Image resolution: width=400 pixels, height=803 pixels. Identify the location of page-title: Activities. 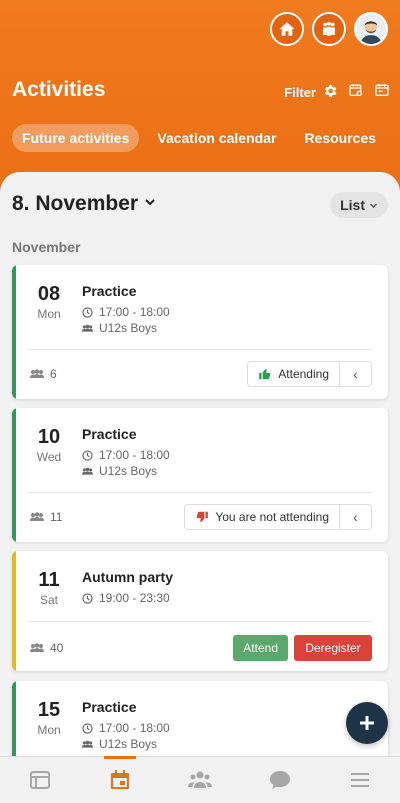
(59, 89).